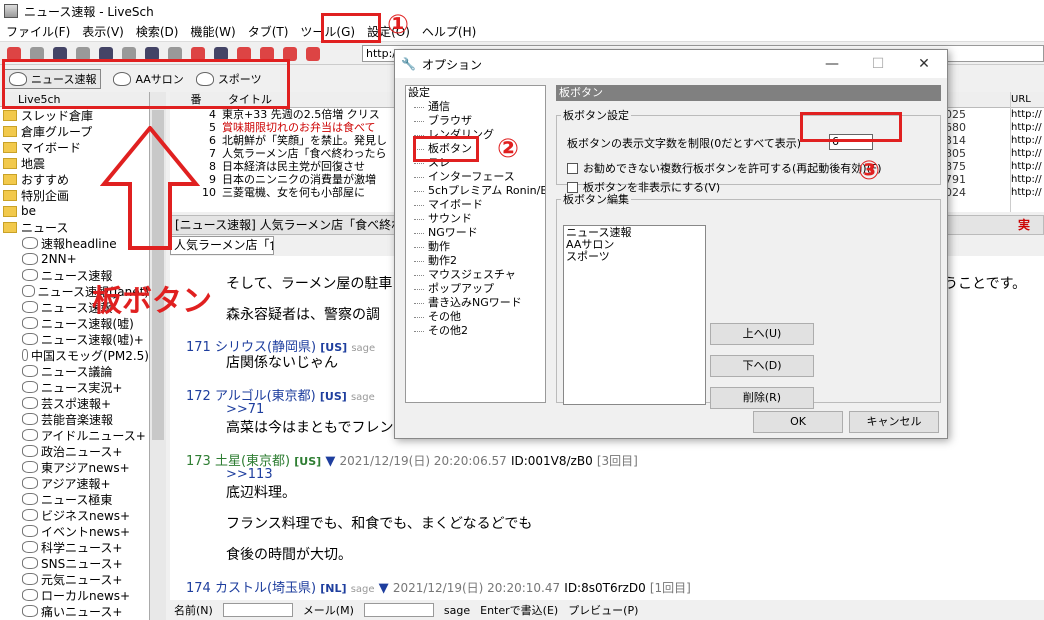  Describe the element at coordinates (475, 93) in the screenshot. I see `options-tree-root: 設定` at that location.